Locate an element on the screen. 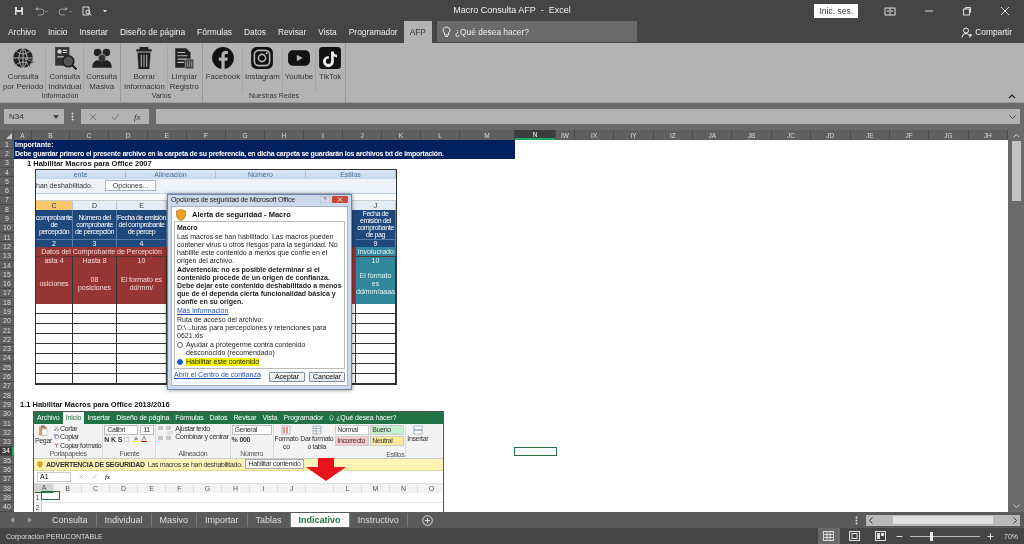 This screenshot has height=544, width=1024. music-note-icon is located at coordinates (330, 58).